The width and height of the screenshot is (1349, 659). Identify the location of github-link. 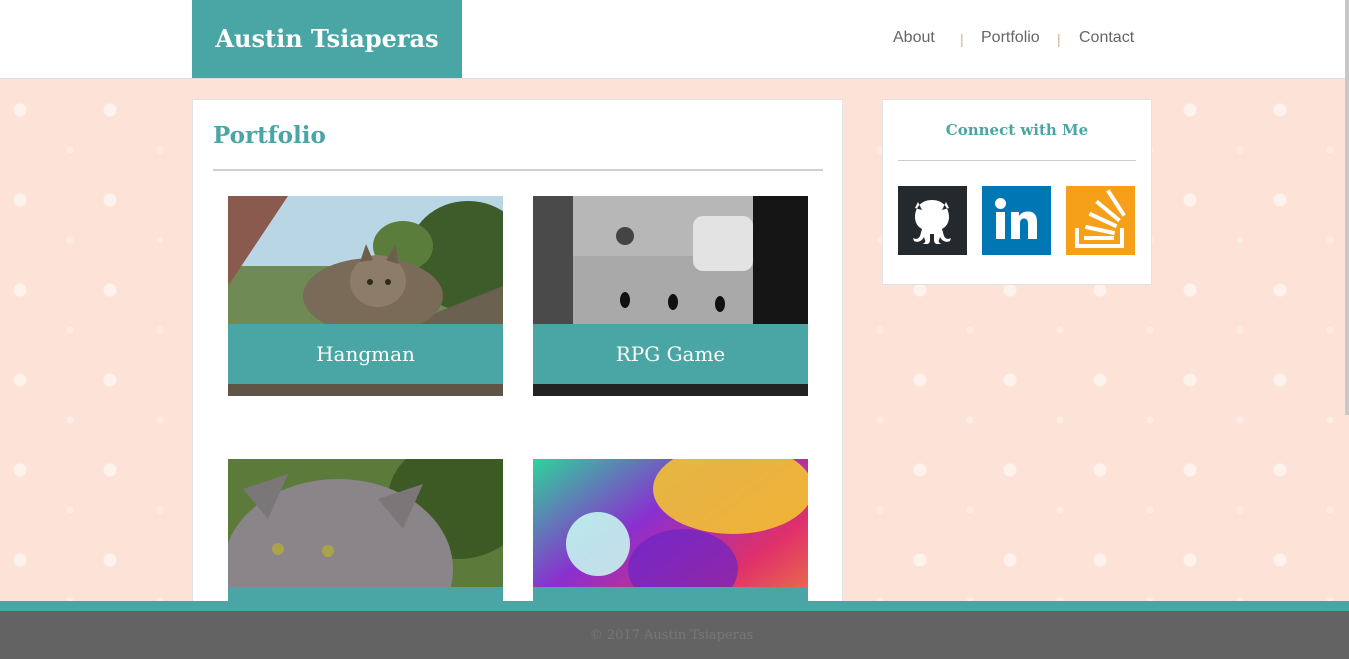
(932, 220).